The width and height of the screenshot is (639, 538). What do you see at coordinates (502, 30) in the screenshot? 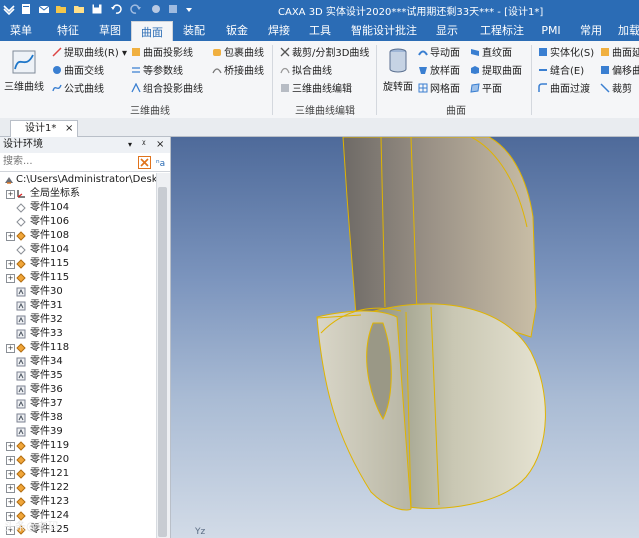
I see `tab-engineering-annotation: 工程标注` at bounding box center [502, 30].